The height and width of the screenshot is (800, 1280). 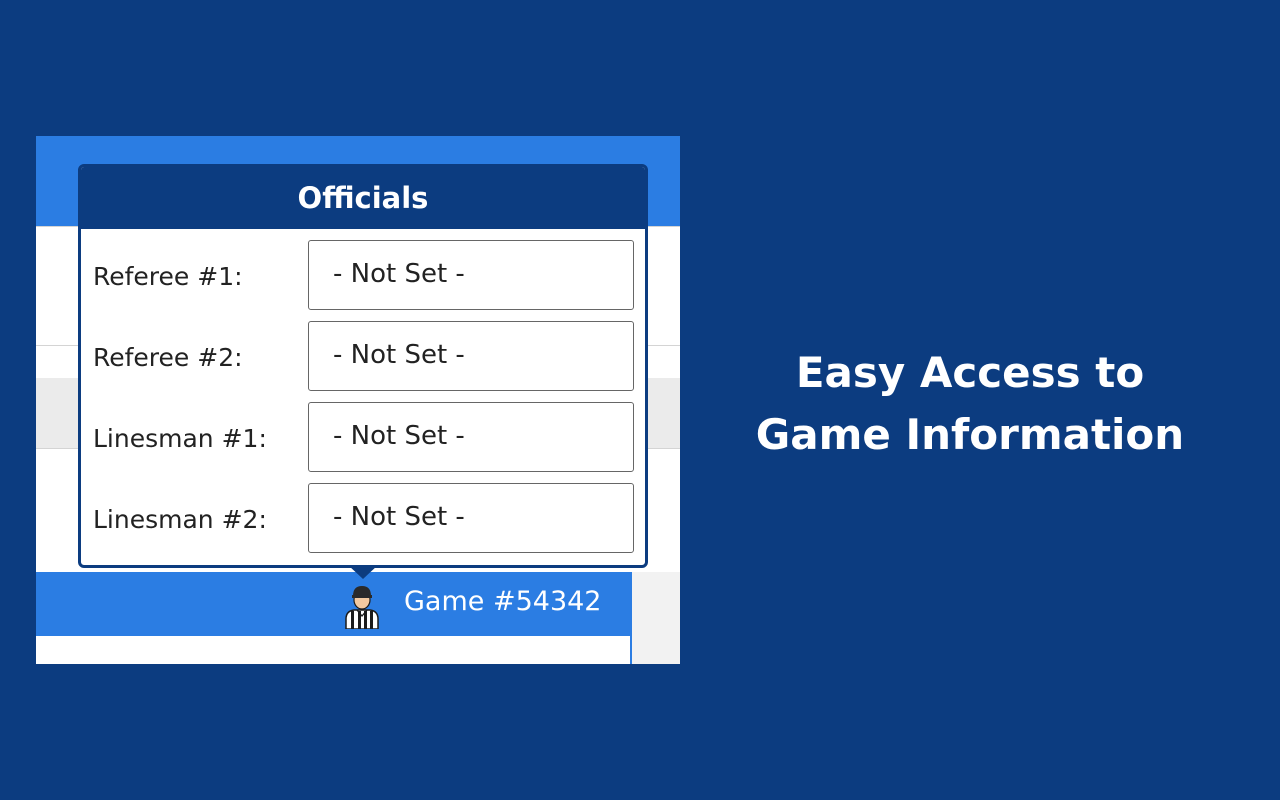 I want to click on game-number-label: Game #54342, so click(x=502, y=601).